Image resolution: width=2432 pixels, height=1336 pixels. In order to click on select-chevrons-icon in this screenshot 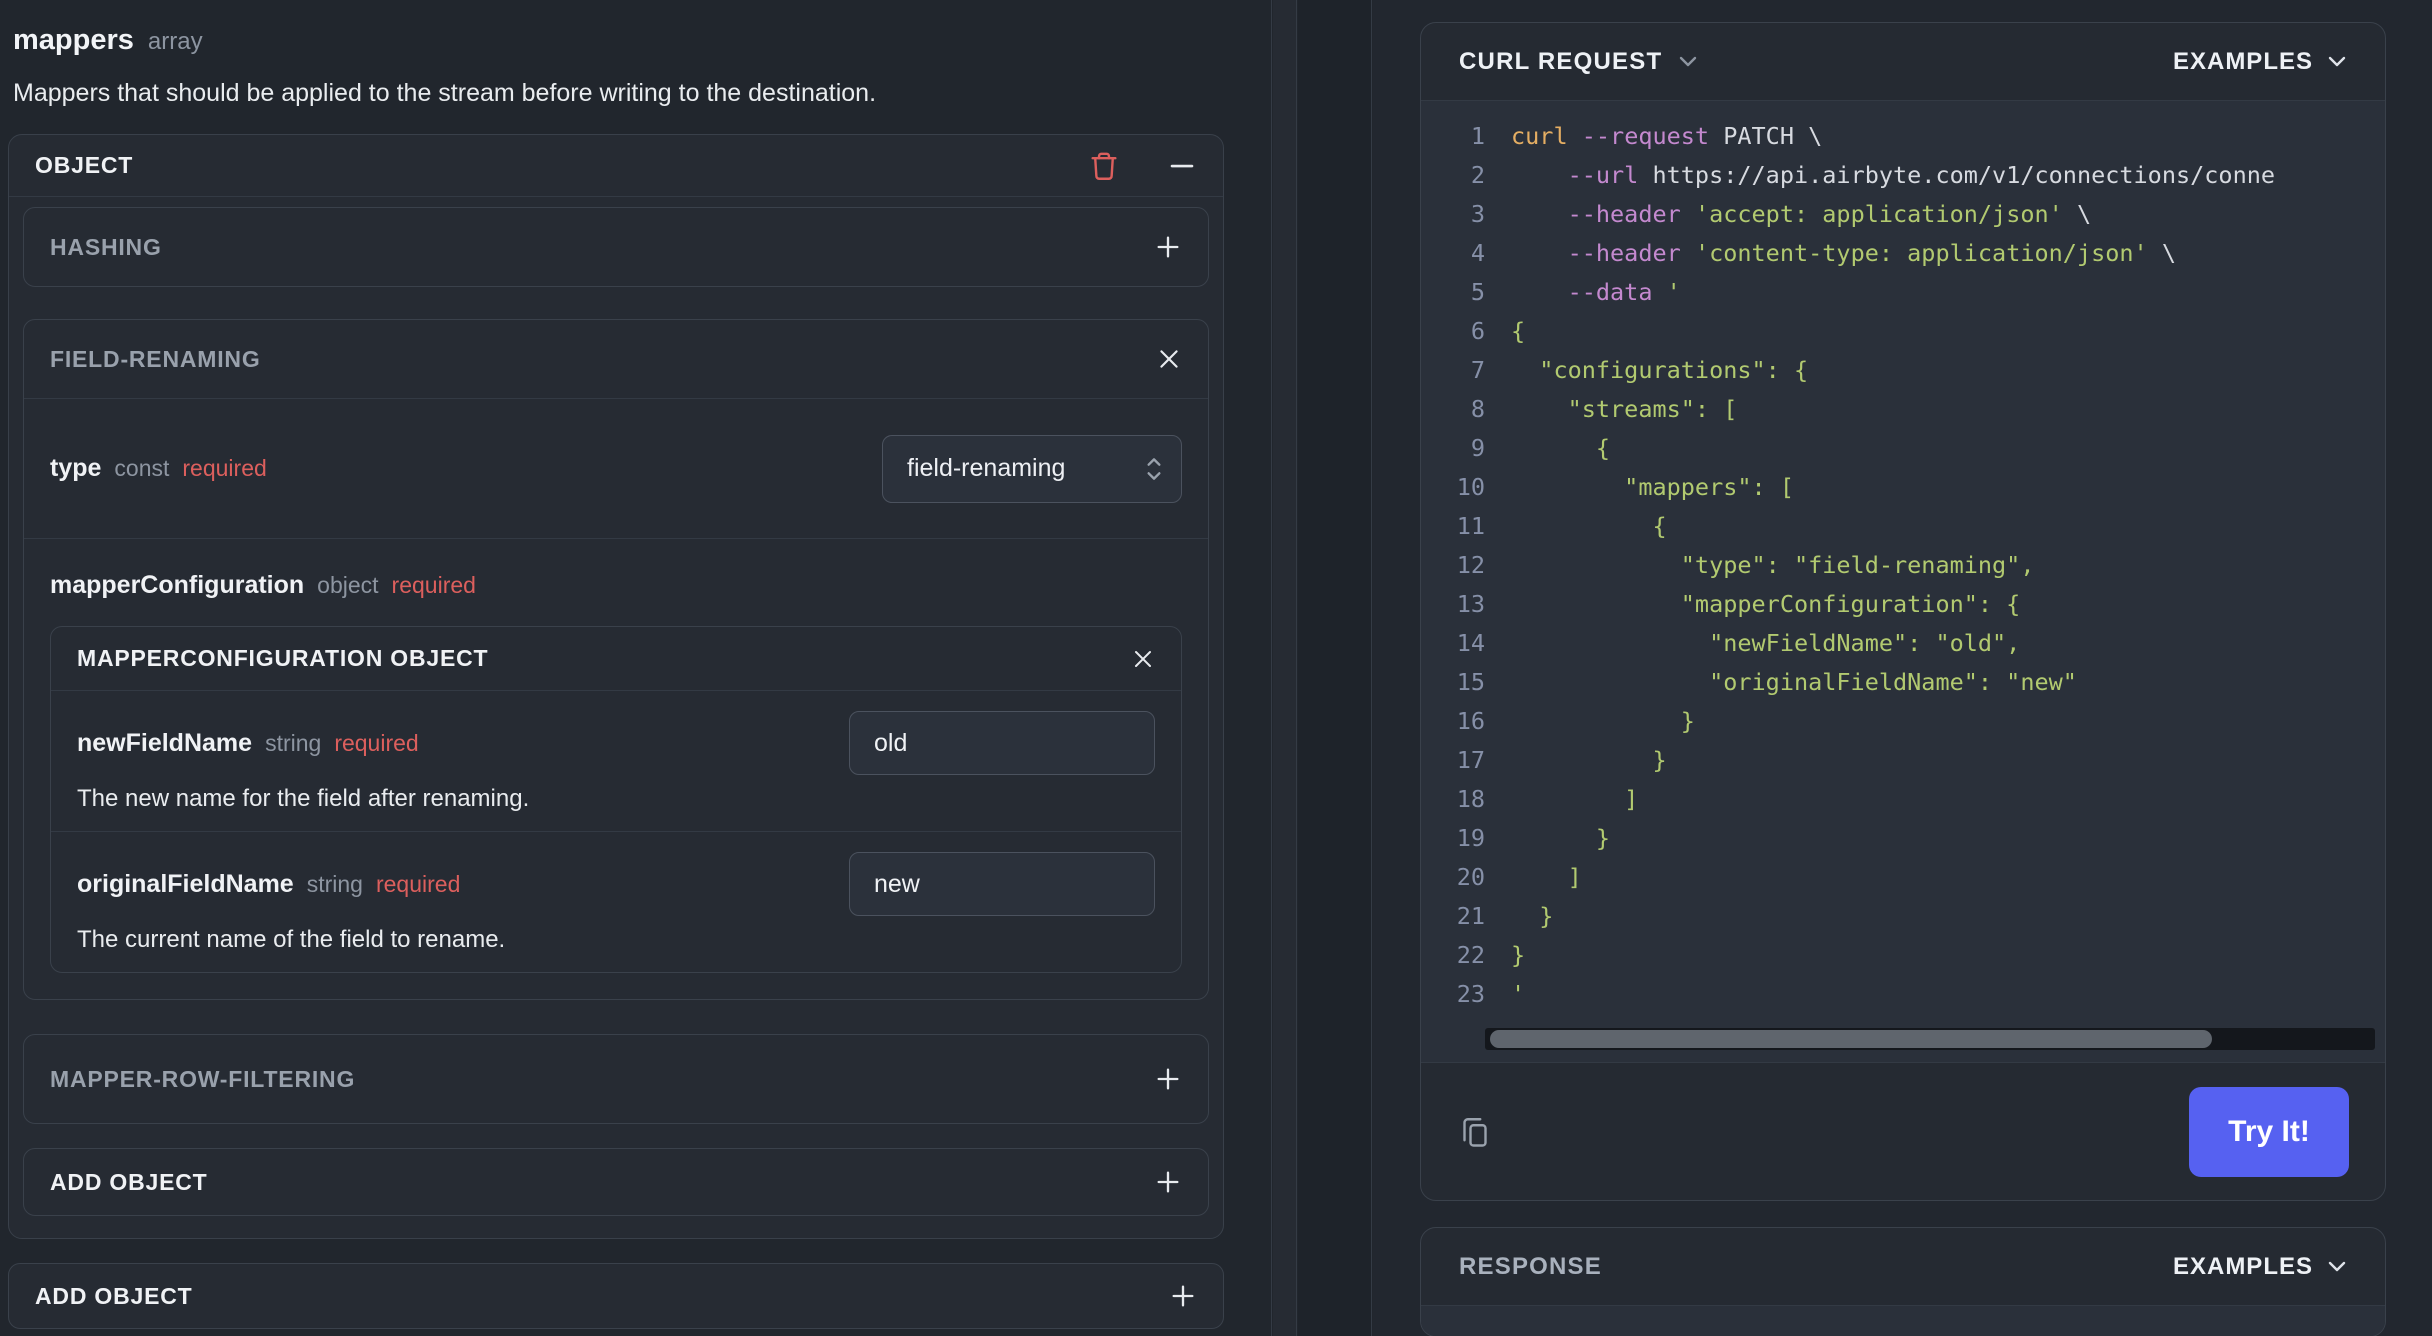, I will do `click(1154, 469)`.